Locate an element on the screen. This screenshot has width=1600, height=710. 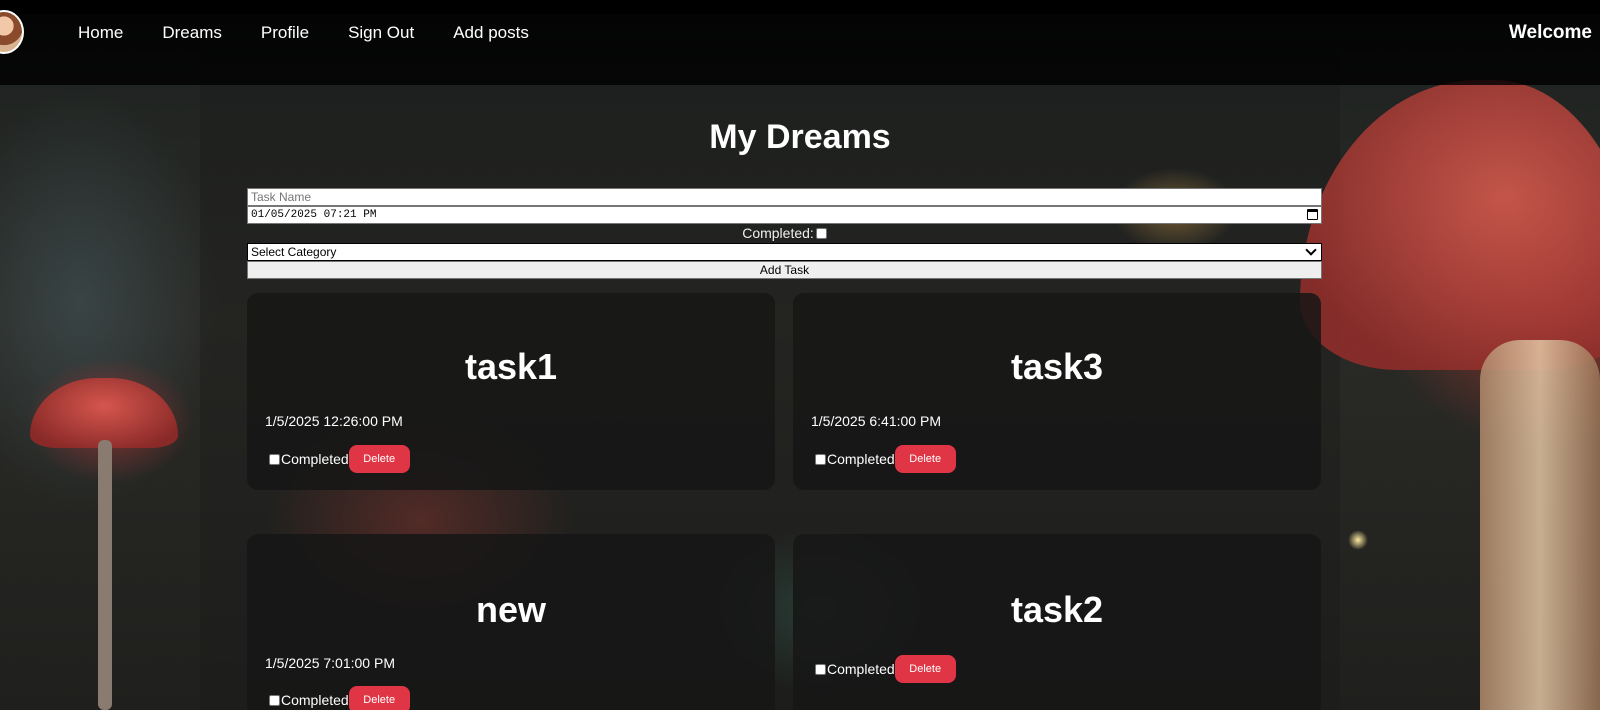
completed-row: Completed: is located at coordinates (784, 233).